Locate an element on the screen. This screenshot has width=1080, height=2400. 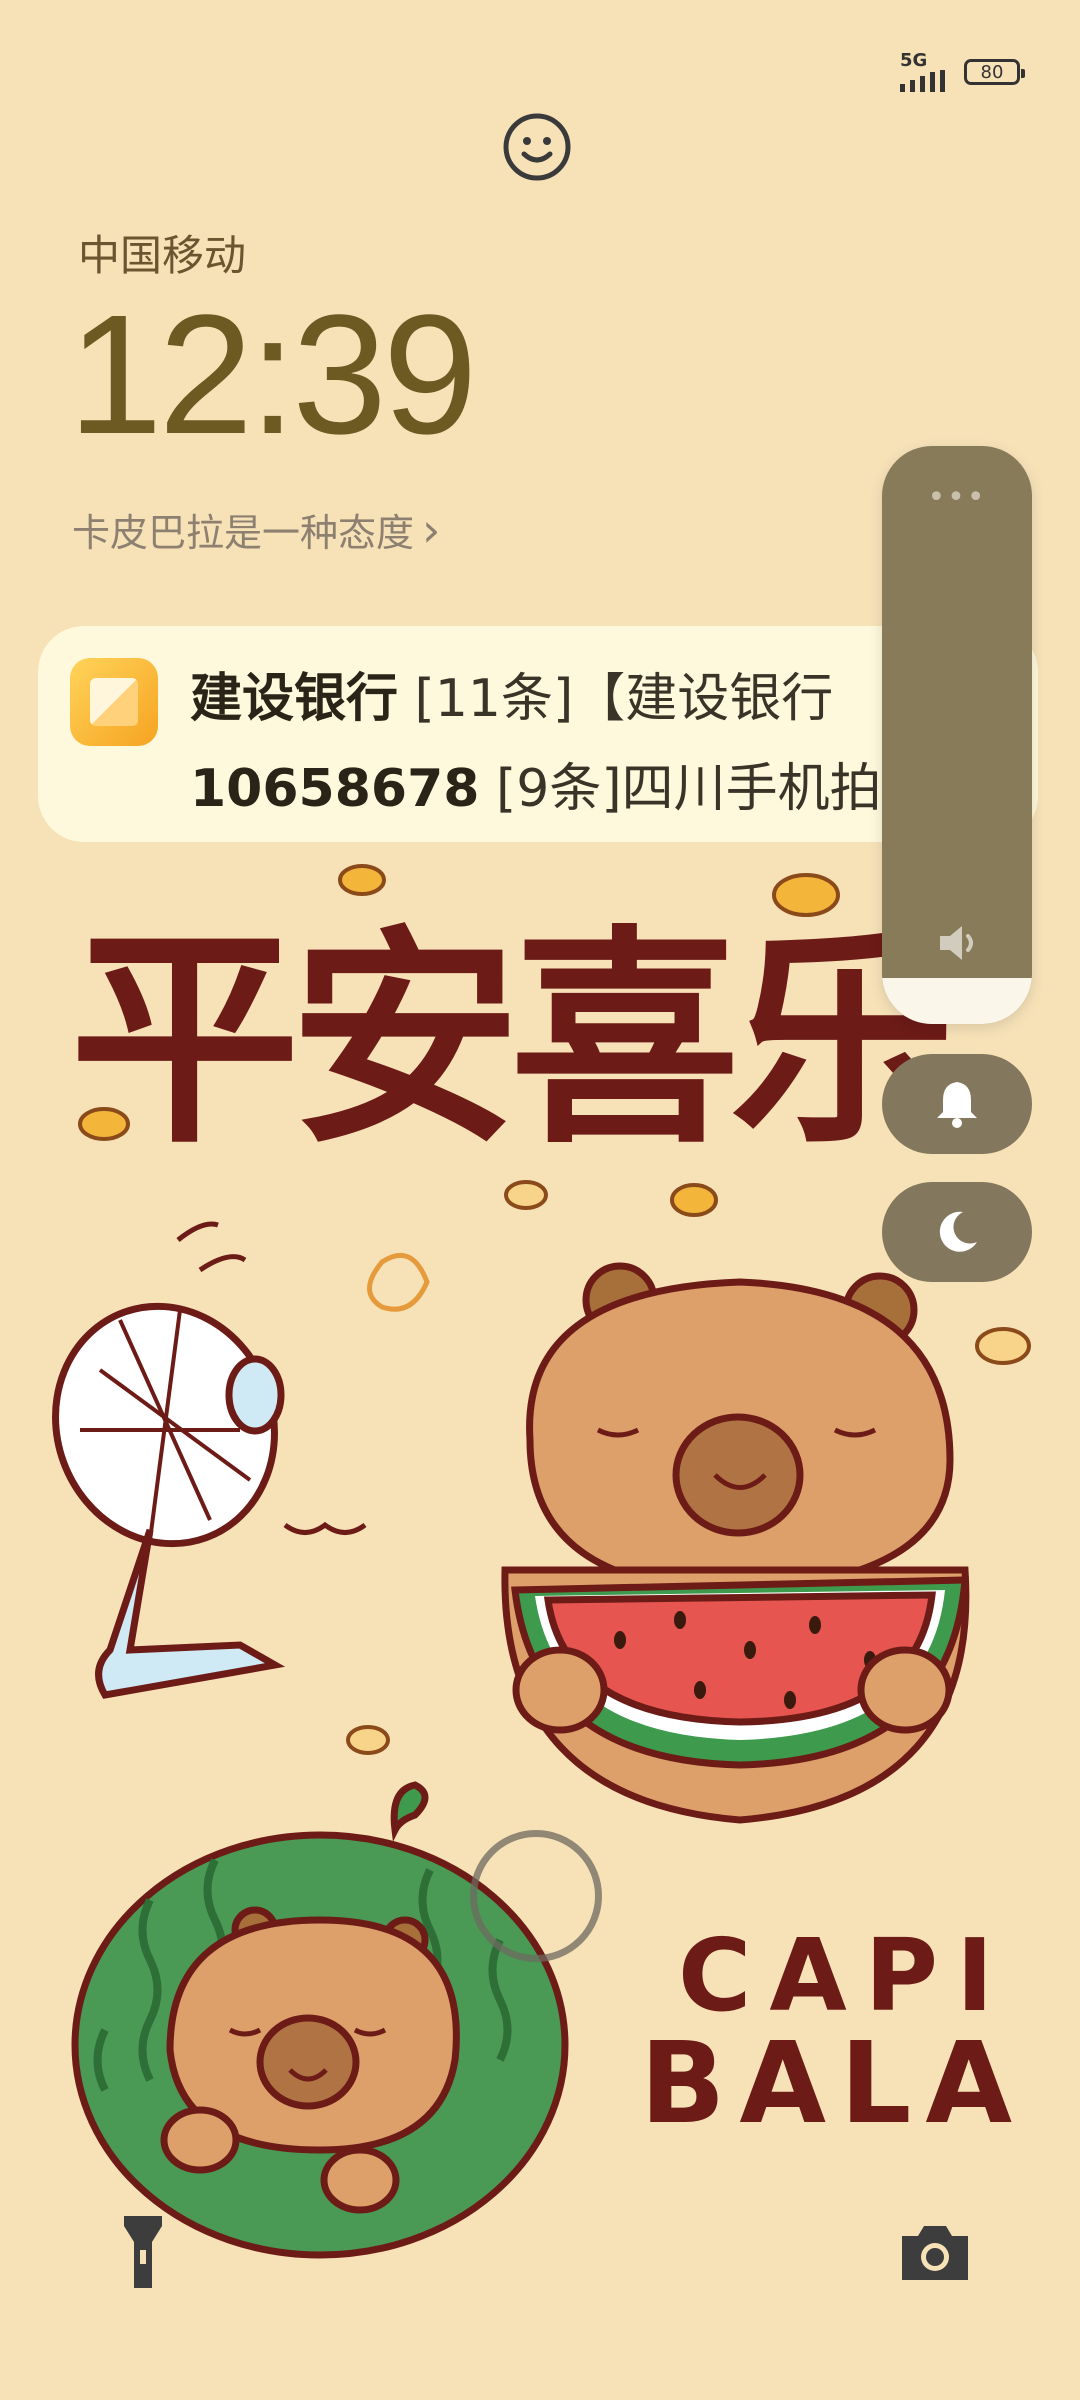
notification-preview-2: [9条]四川手机拍 is located at coordinates (680, 789).